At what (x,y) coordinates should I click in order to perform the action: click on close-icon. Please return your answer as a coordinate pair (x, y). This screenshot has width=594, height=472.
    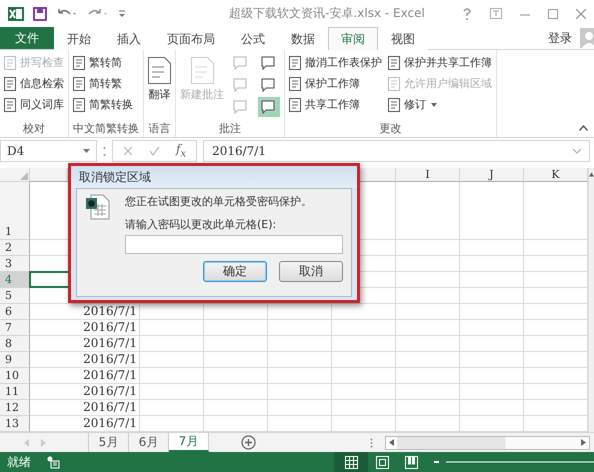
    Looking at the image, I should click on (581, 13).